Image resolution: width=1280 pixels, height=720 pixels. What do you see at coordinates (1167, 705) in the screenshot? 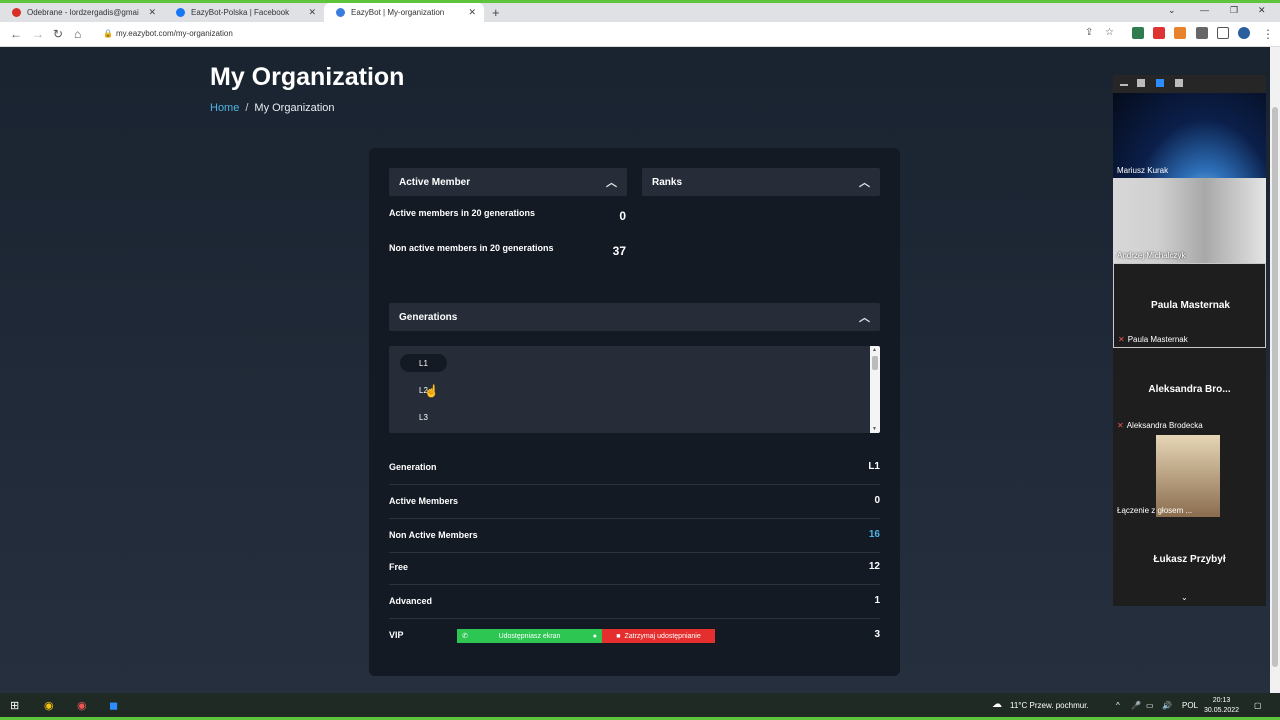
I see `volume-icon: 🔊` at bounding box center [1167, 705].